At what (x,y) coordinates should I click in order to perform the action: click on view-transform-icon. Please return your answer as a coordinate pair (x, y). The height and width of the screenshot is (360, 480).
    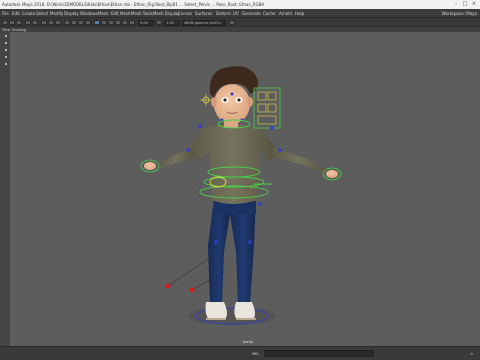
    Looking at the image, I should click on (232, 22).